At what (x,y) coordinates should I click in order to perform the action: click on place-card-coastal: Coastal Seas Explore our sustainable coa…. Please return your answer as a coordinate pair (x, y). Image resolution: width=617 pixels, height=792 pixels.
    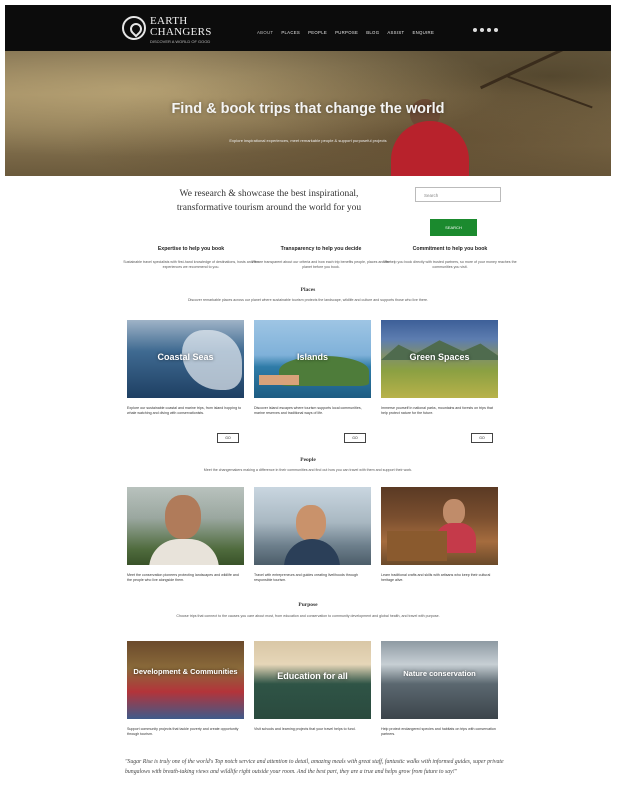
    Looking at the image, I should click on (185, 368).